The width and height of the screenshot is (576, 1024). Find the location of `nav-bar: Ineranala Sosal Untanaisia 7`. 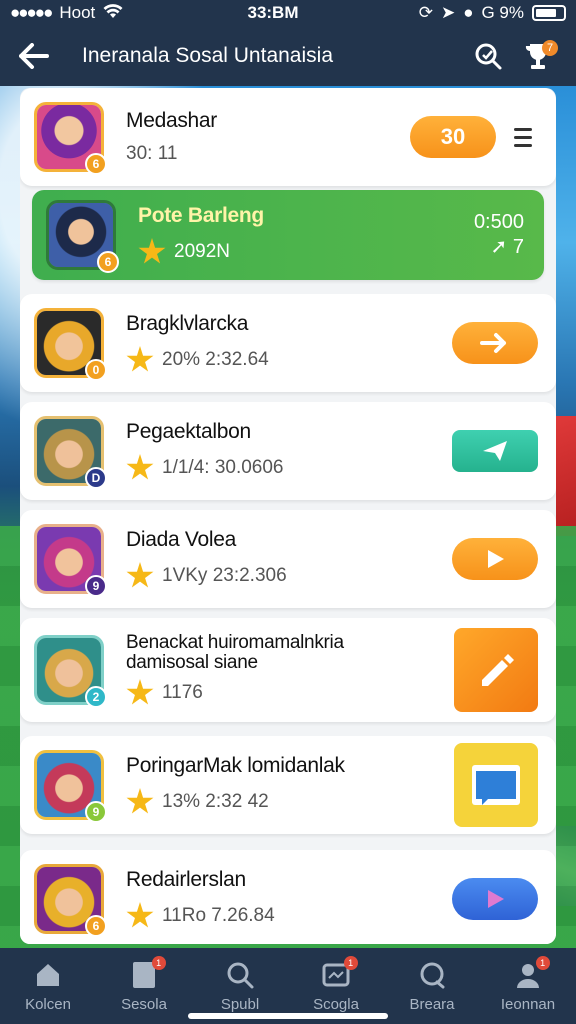

nav-bar: Ineranala Sosal Untanaisia 7 is located at coordinates (288, 56).